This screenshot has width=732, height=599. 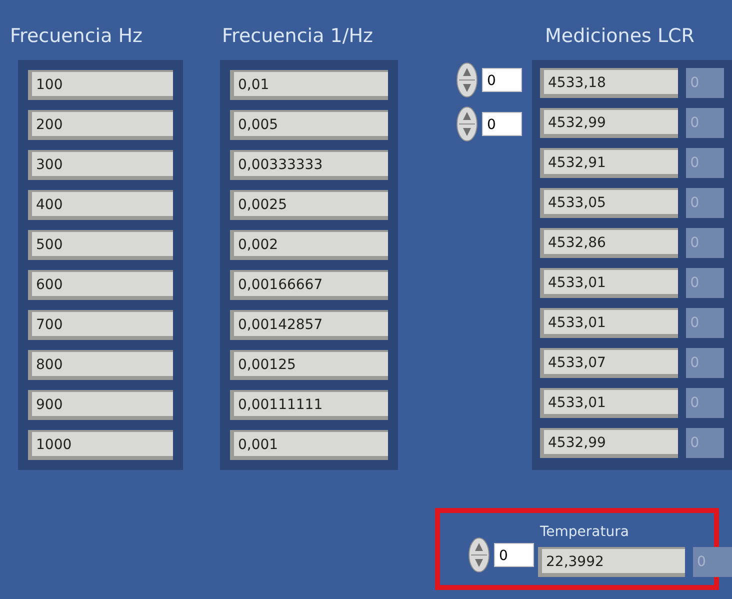 I want to click on value-cell: 0,01, so click(x=309, y=85).